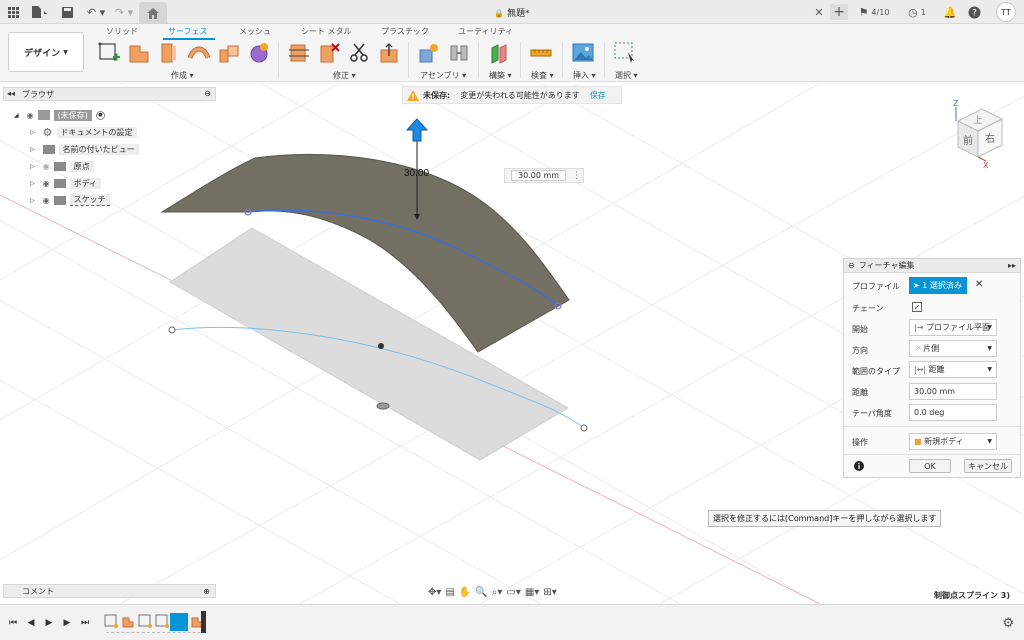 The width and height of the screenshot is (1024, 640). Describe the element at coordinates (67, 12) in the screenshot. I see `save-icon` at that location.